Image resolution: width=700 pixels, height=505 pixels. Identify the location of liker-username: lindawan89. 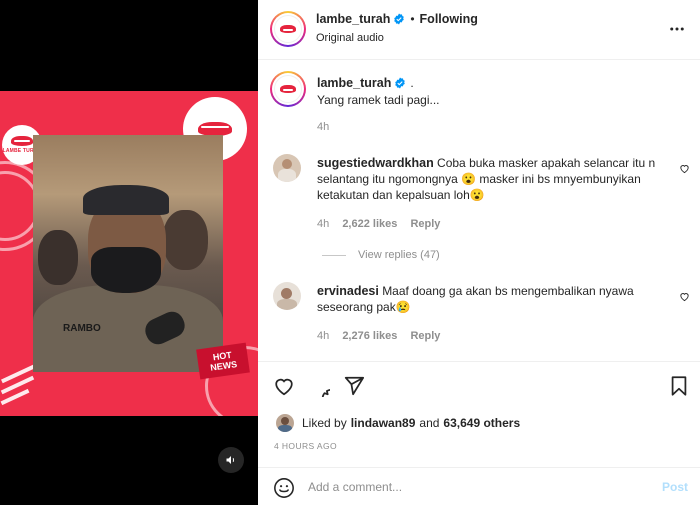
(383, 423).